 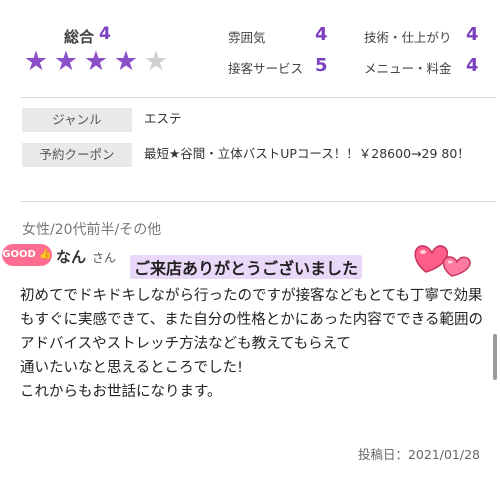 What do you see at coordinates (19, 254) in the screenshot?
I see `good-badge-label: GOOD` at bounding box center [19, 254].